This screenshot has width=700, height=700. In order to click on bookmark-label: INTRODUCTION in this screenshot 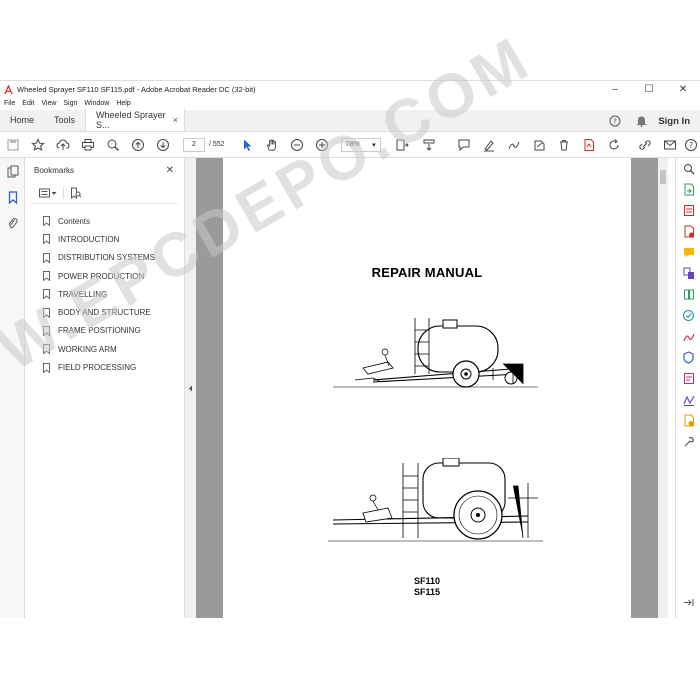, I will do `click(89, 239)`.